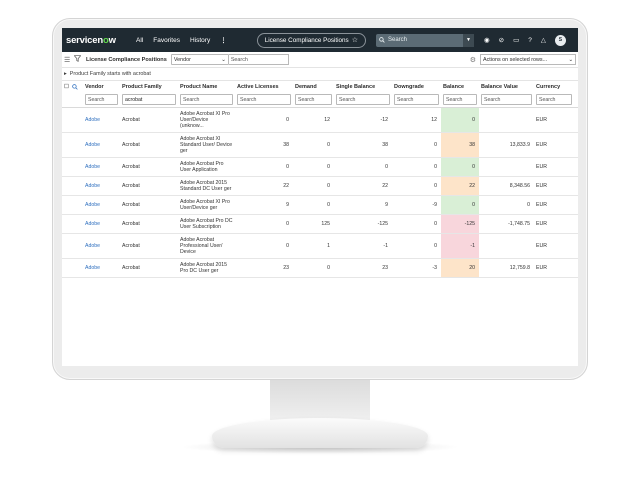 This screenshot has height=480, width=640. What do you see at coordinates (506, 99) in the screenshot?
I see `filter-balance-value-input: Search` at bounding box center [506, 99].